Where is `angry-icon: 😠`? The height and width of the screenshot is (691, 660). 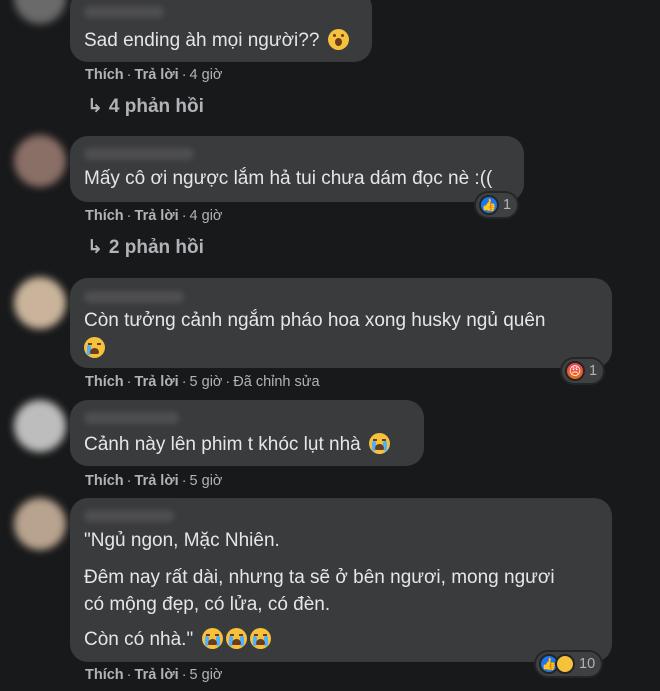 angry-icon: 😠 is located at coordinates (575, 371).